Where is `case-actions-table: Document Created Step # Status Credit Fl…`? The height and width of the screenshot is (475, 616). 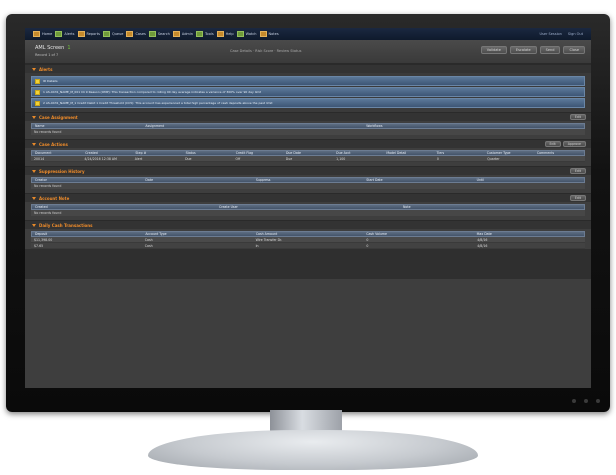 case-actions-table: Document Created Step # Status Credit Fl… is located at coordinates (308, 156).